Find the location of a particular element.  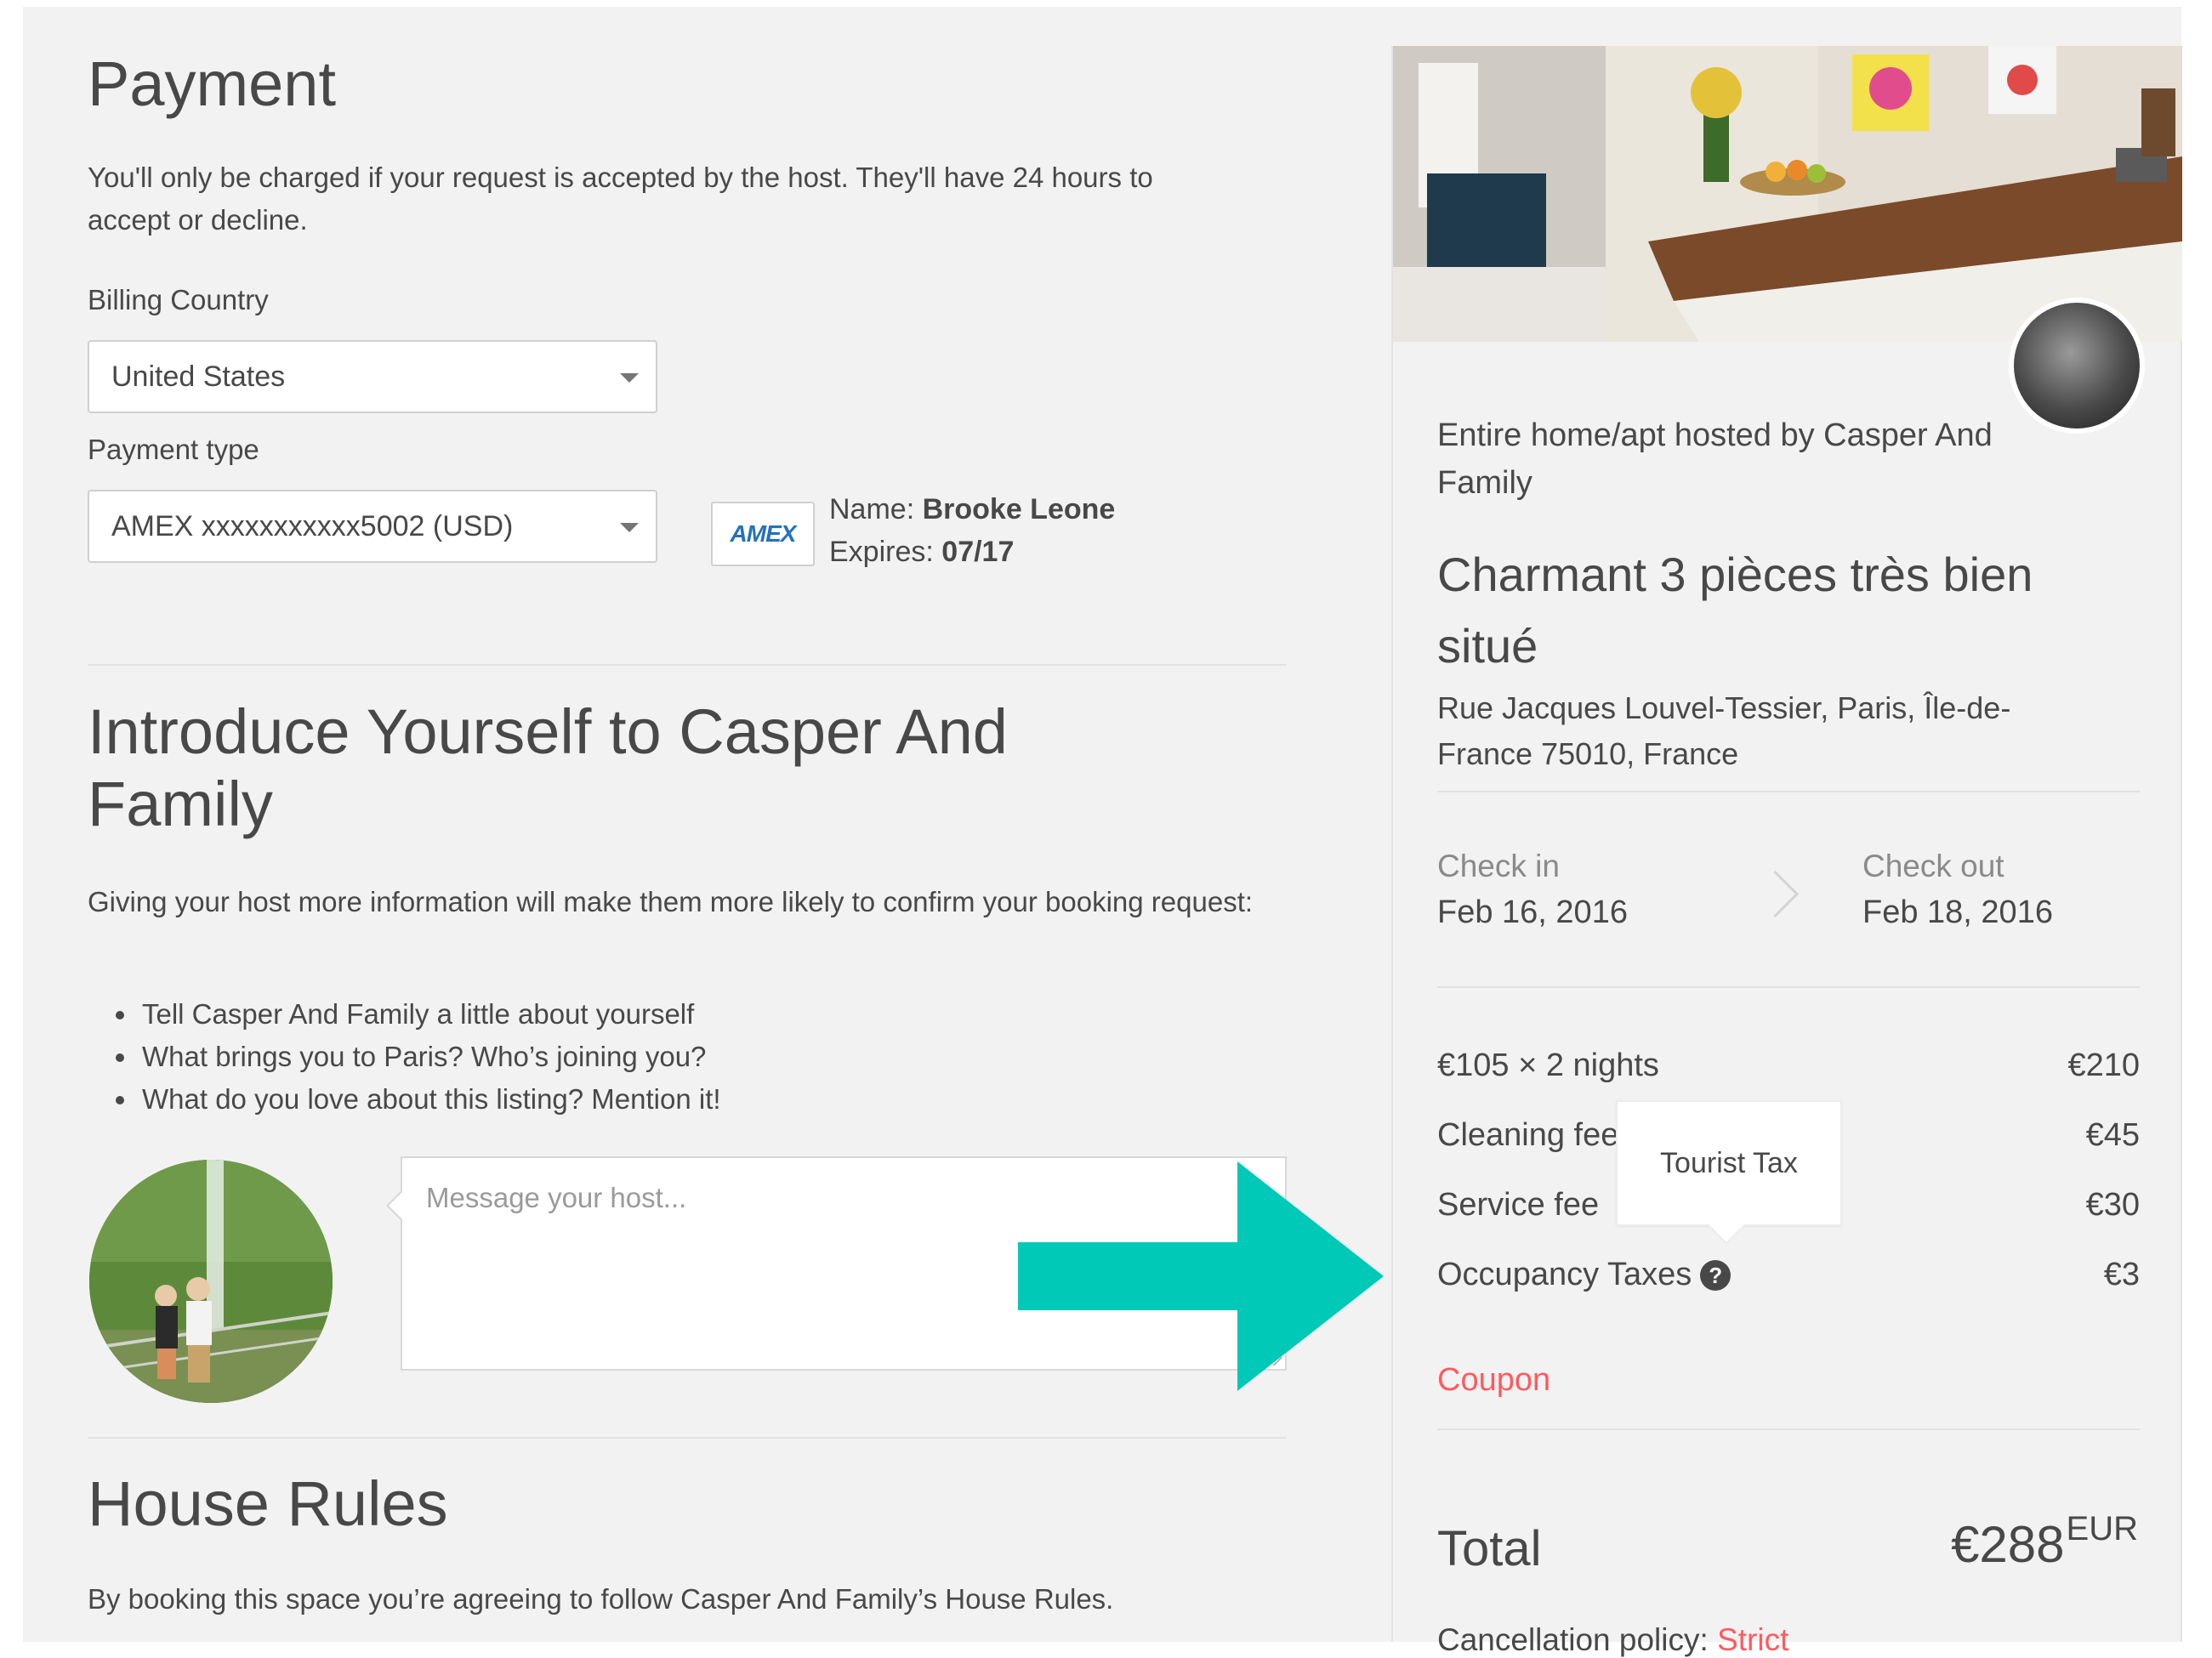

user-avatar-photo is located at coordinates (211, 1282).